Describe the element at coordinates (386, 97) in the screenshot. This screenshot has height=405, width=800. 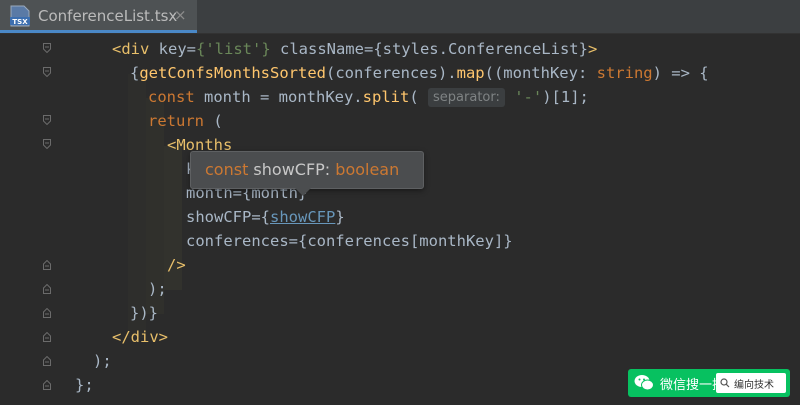
I see `function-name: split` at that location.